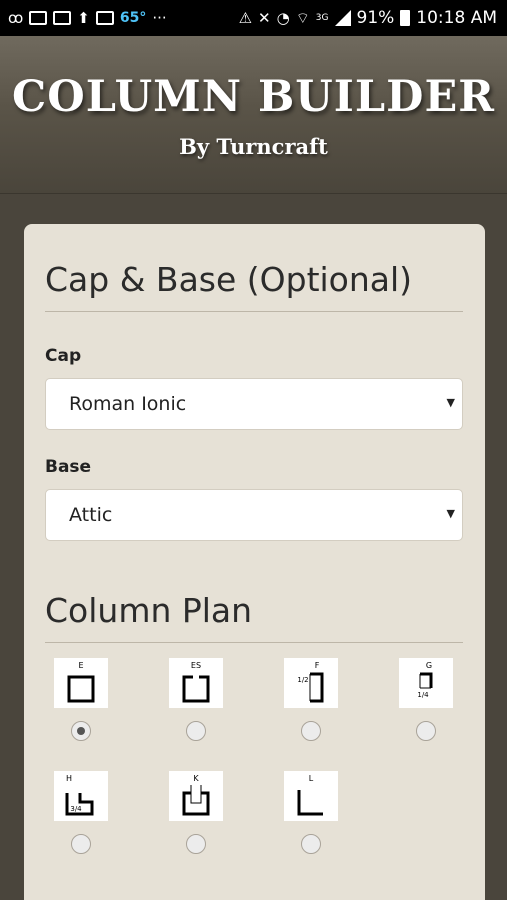 This screenshot has height=900, width=507. Describe the element at coordinates (81, 844) in the screenshot. I see `plan-h-radio` at that location.